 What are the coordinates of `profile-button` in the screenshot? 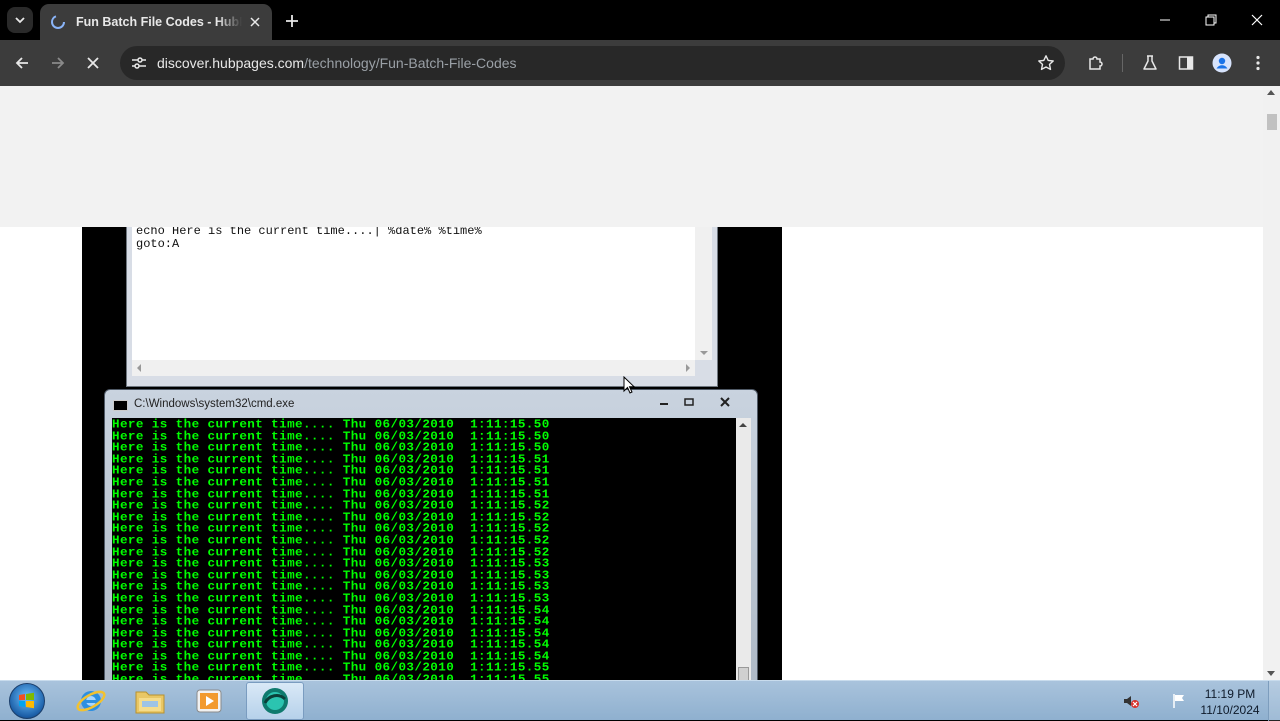 It's located at (1222, 63).